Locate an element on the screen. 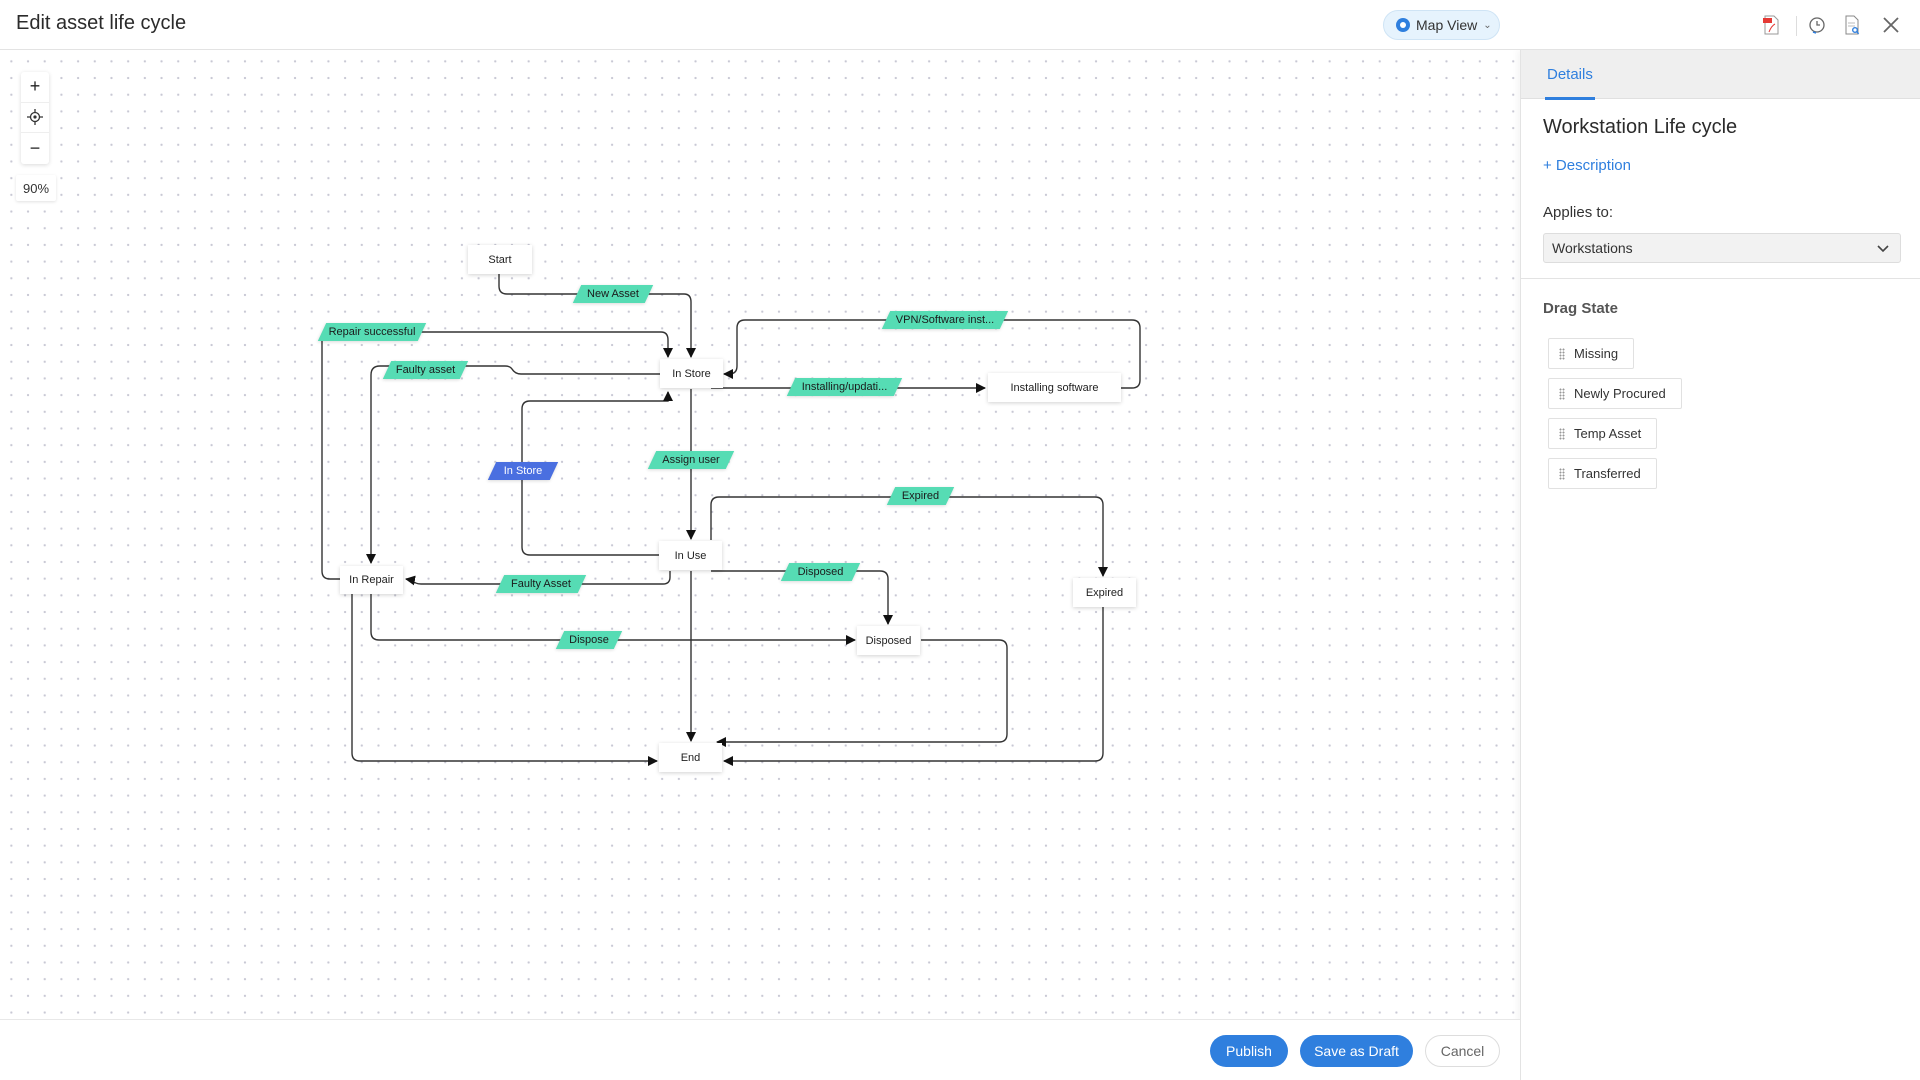  applies-to-value: Workstations is located at coordinates (1592, 248).